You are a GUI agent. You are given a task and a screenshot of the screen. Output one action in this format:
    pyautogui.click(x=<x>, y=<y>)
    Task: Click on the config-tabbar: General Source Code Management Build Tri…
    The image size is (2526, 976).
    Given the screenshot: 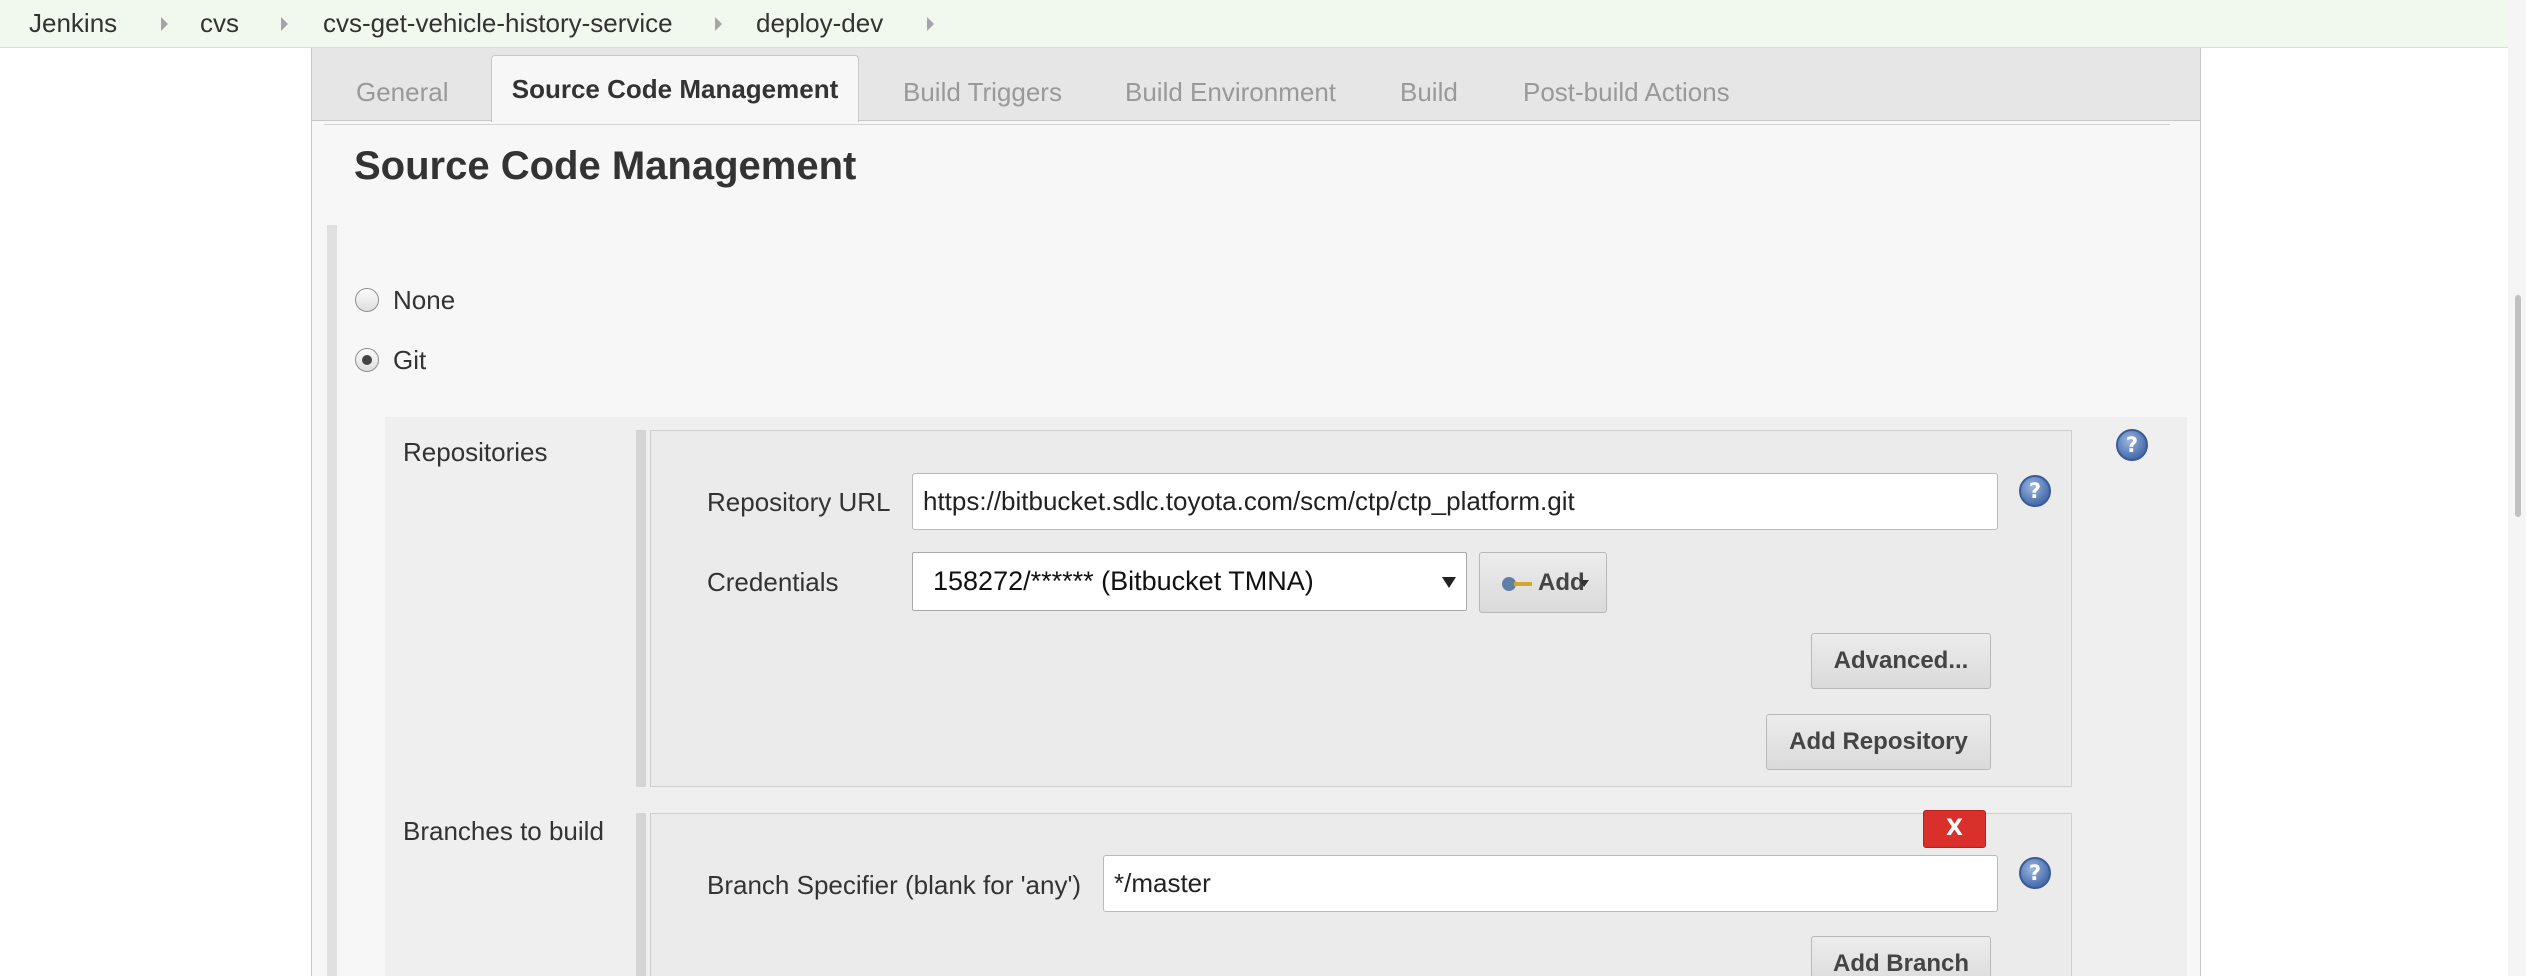 What is the action you would take?
    pyautogui.click(x=1256, y=85)
    